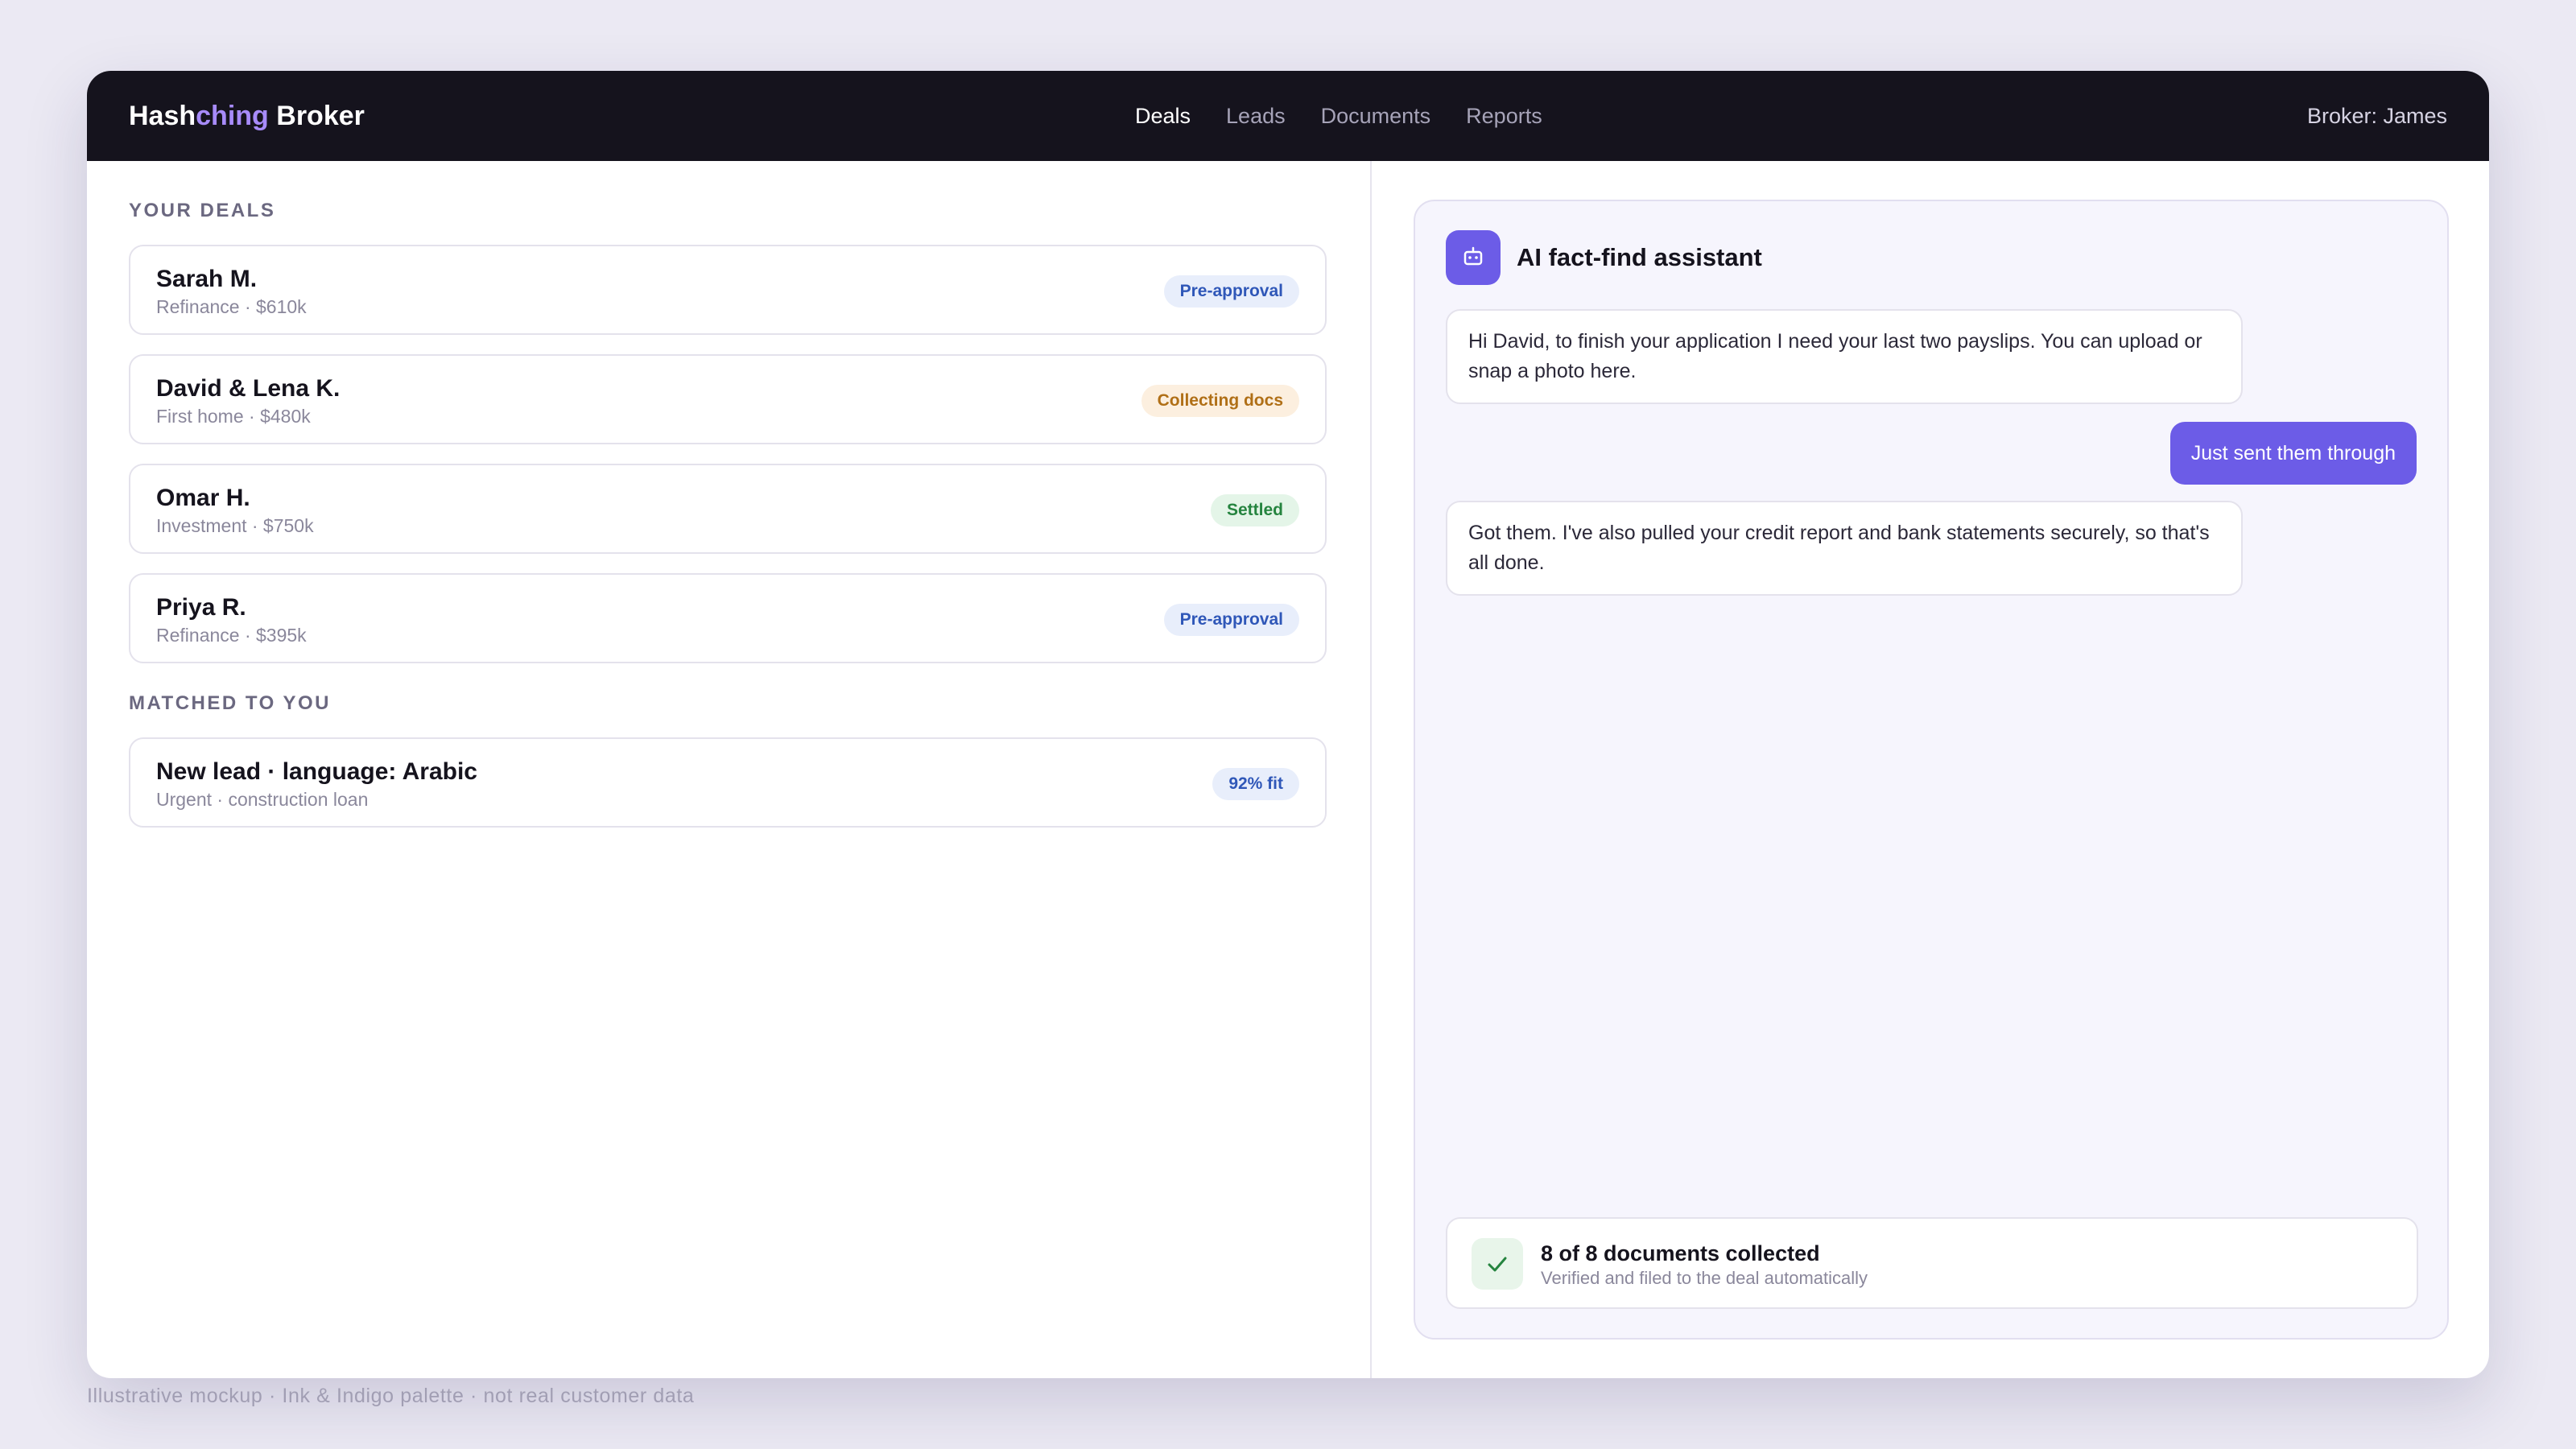  I want to click on your-deals-heading: YOUR DEALS, so click(202, 211).